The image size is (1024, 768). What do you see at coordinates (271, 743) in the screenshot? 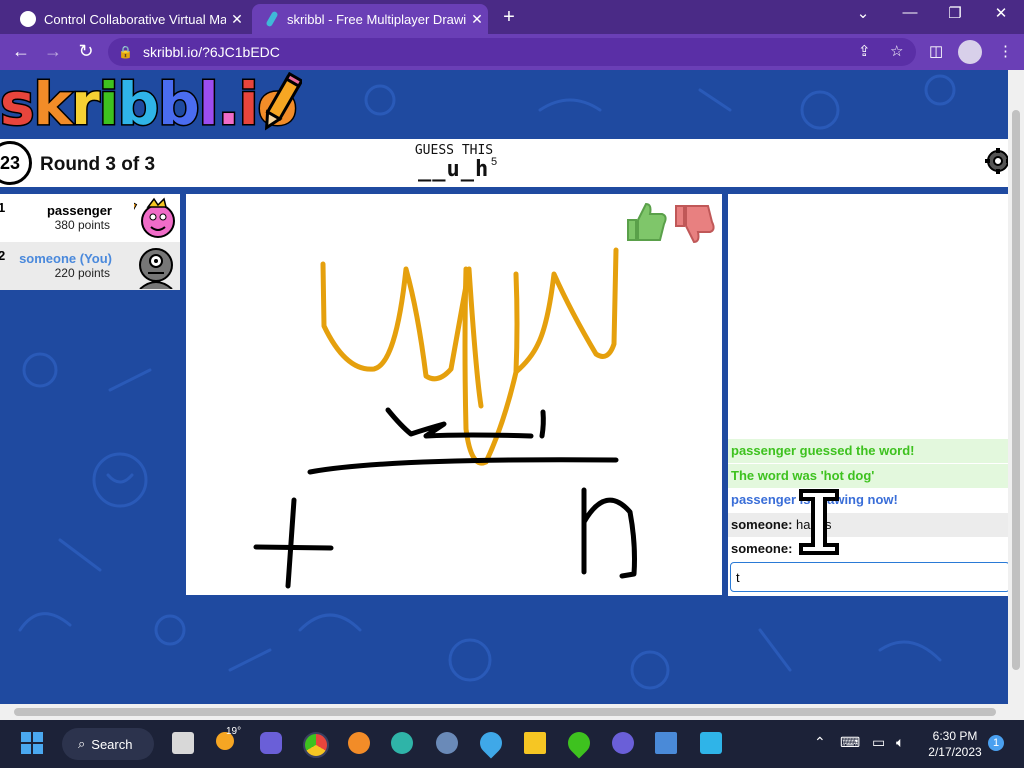
I see `teams-chat-icon` at bounding box center [271, 743].